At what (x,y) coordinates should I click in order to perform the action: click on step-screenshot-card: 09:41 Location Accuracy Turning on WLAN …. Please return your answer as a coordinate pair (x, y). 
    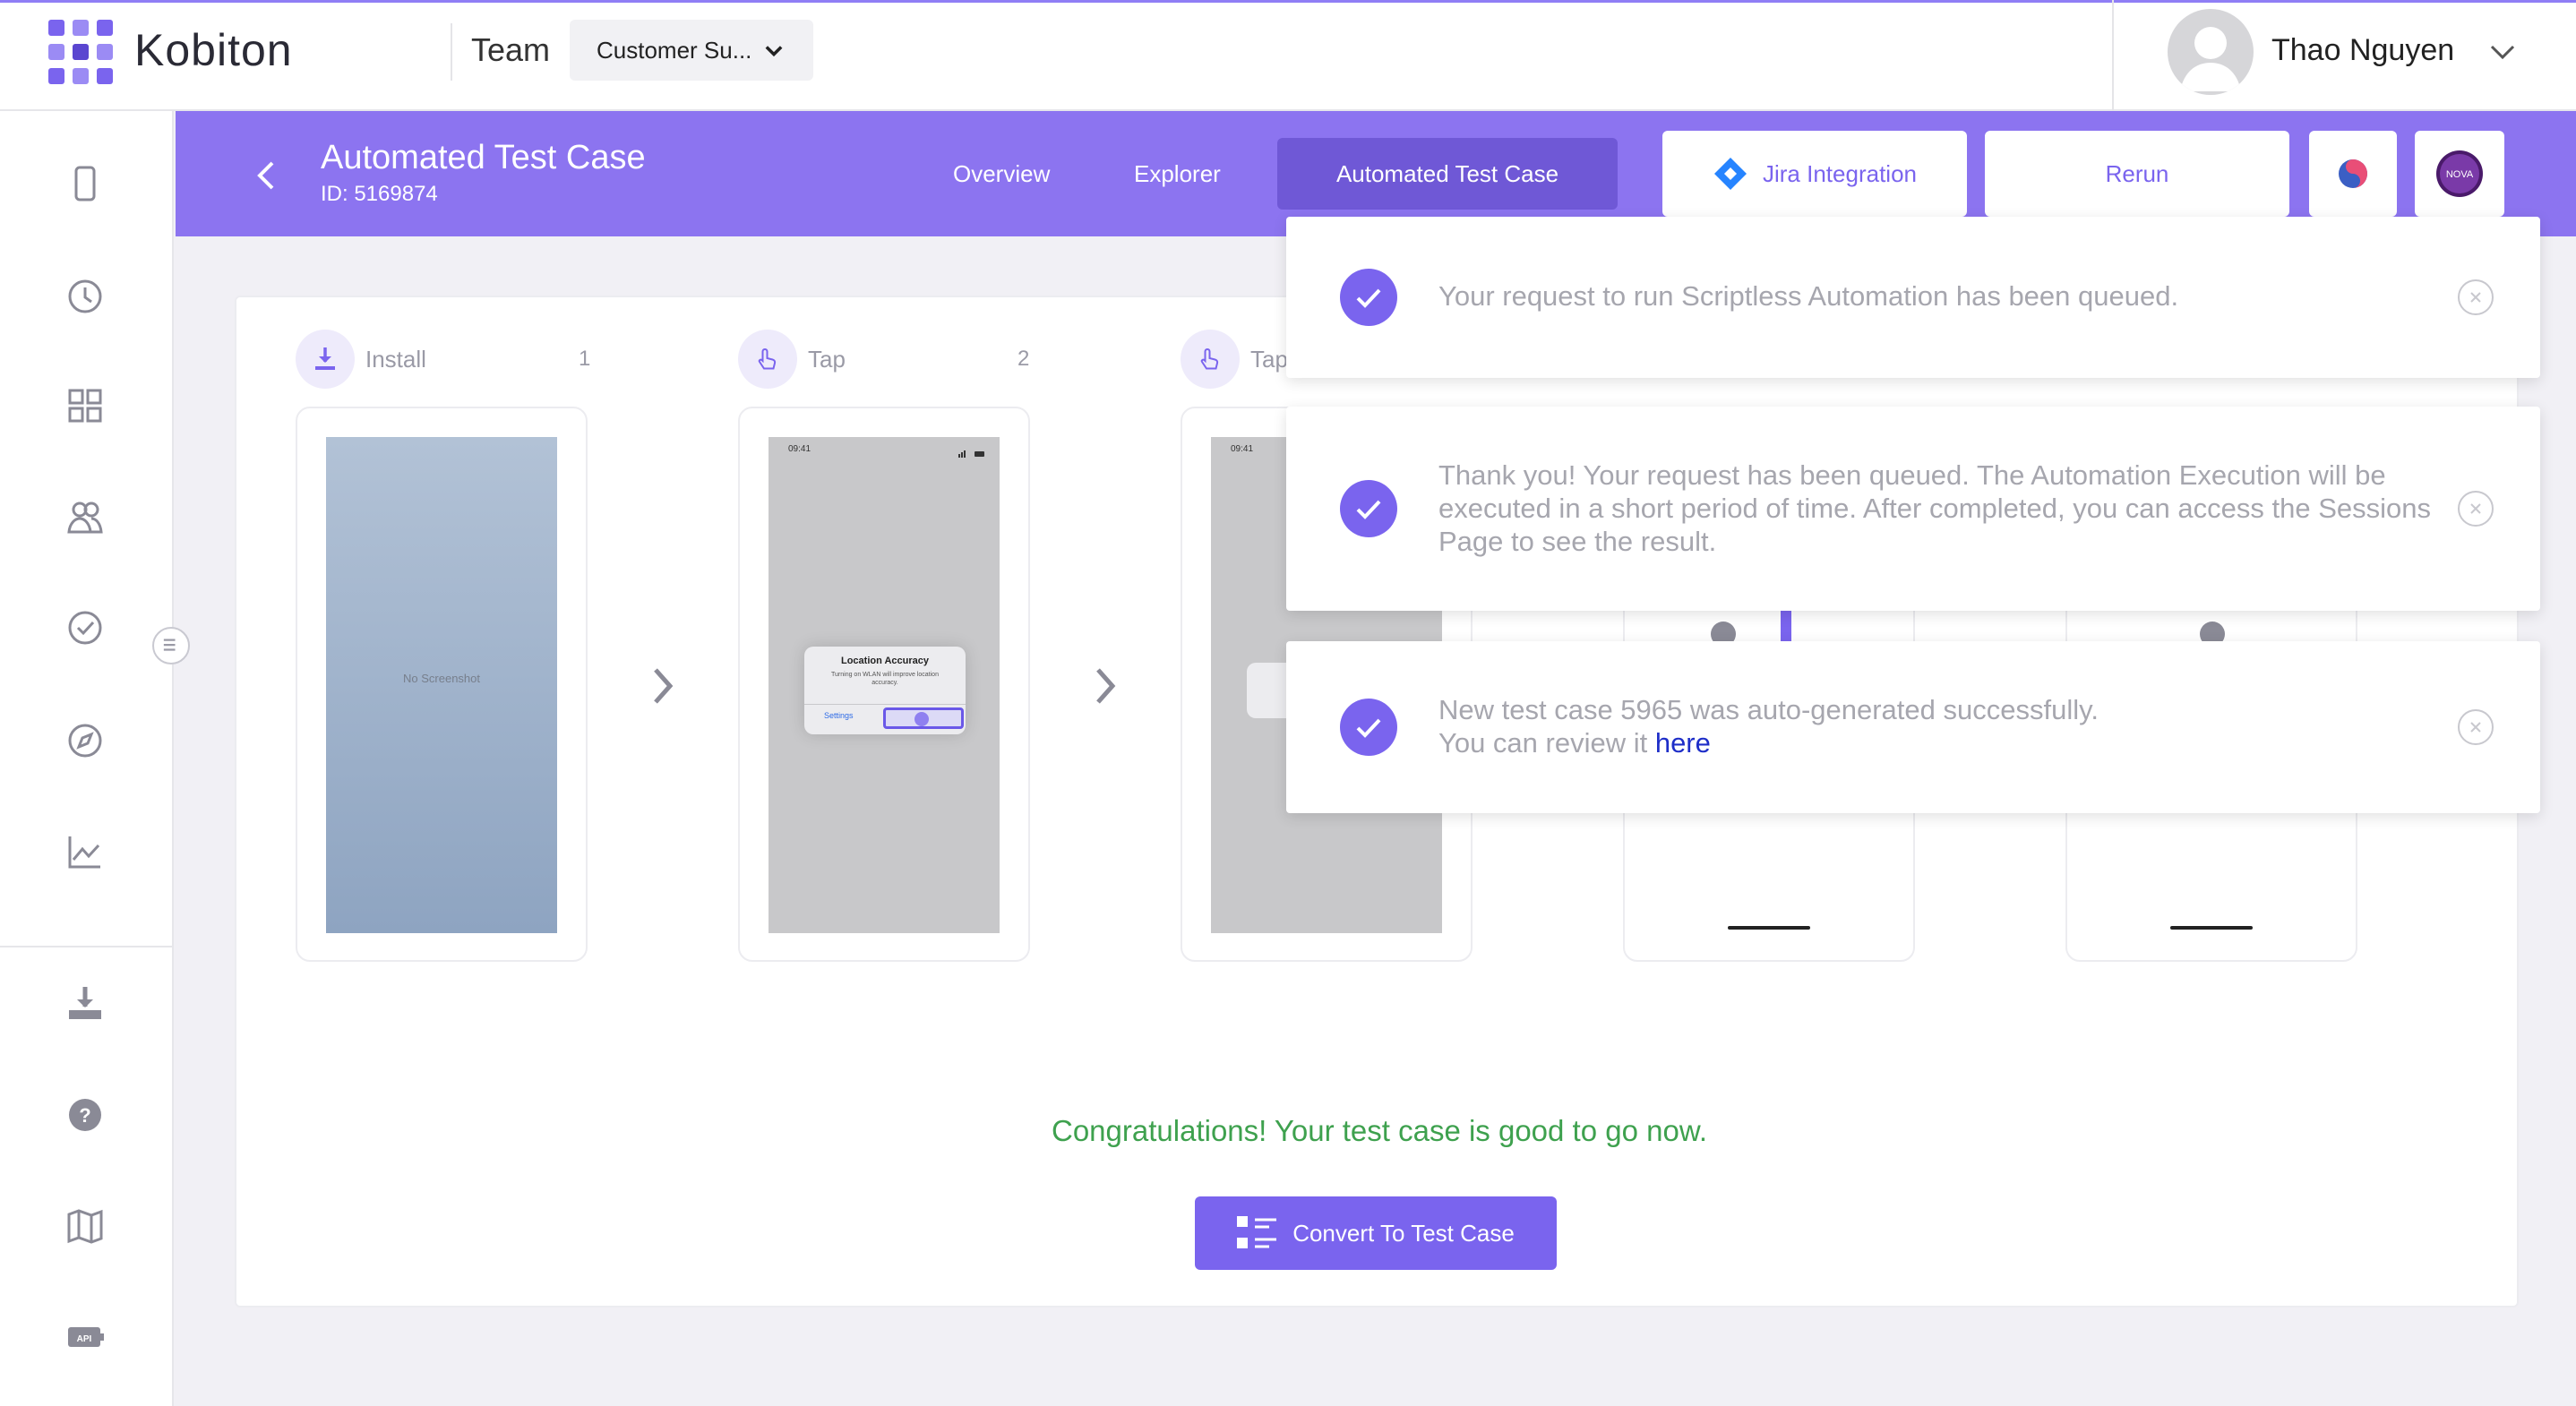
    Looking at the image, I should click on (884, 684).